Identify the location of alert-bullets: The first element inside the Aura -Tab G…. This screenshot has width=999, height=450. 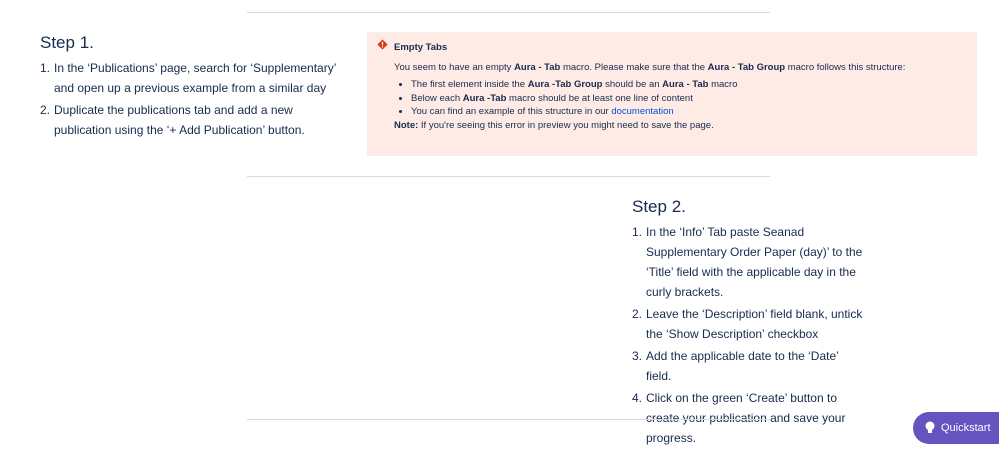
(679, 98).